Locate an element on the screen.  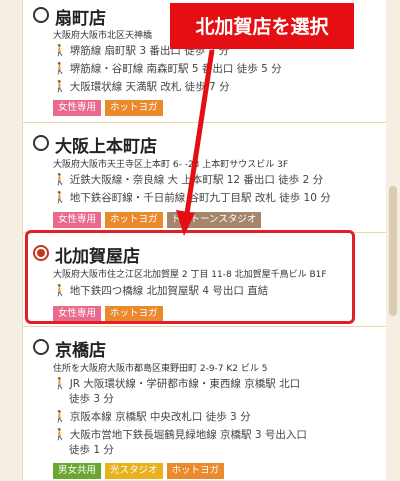
route-line: 🚶 近鉄大阪線・奈良線 大 上本町駅 12 番出口 徒歩 2 分 is located at coordinates (188, 179).